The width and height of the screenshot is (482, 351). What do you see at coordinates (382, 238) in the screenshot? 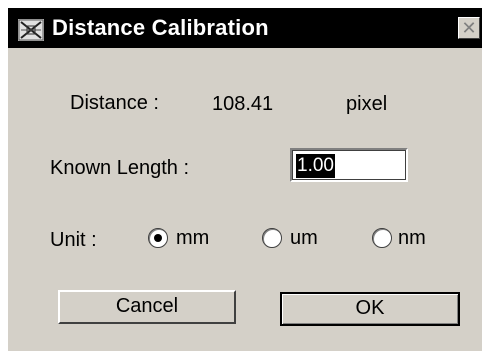
I see `unit-radio-nm` at bounding box center [382, 238].